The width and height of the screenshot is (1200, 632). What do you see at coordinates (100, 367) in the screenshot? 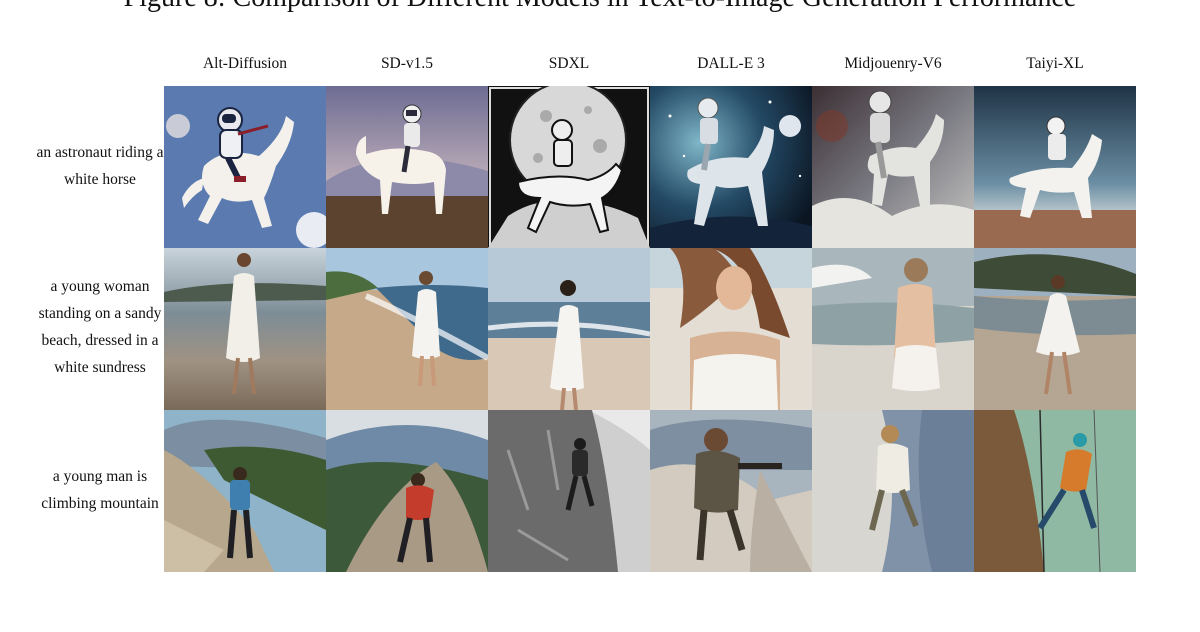
I see `row-label-line: white sundress` at bounding box center [100, 367].